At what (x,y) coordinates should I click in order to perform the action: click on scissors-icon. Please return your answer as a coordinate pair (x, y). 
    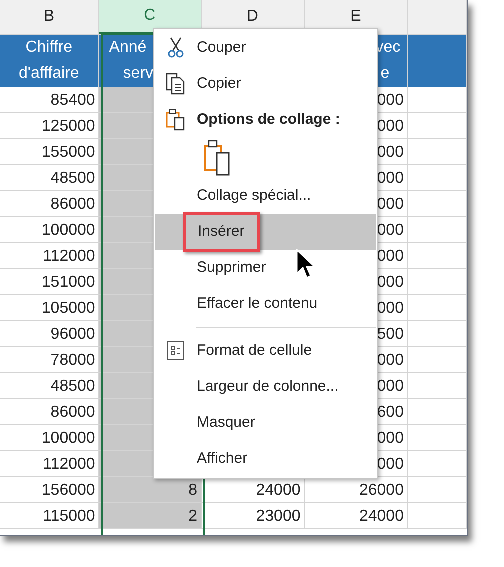
    Looking at the image, I should click on (176, 48).